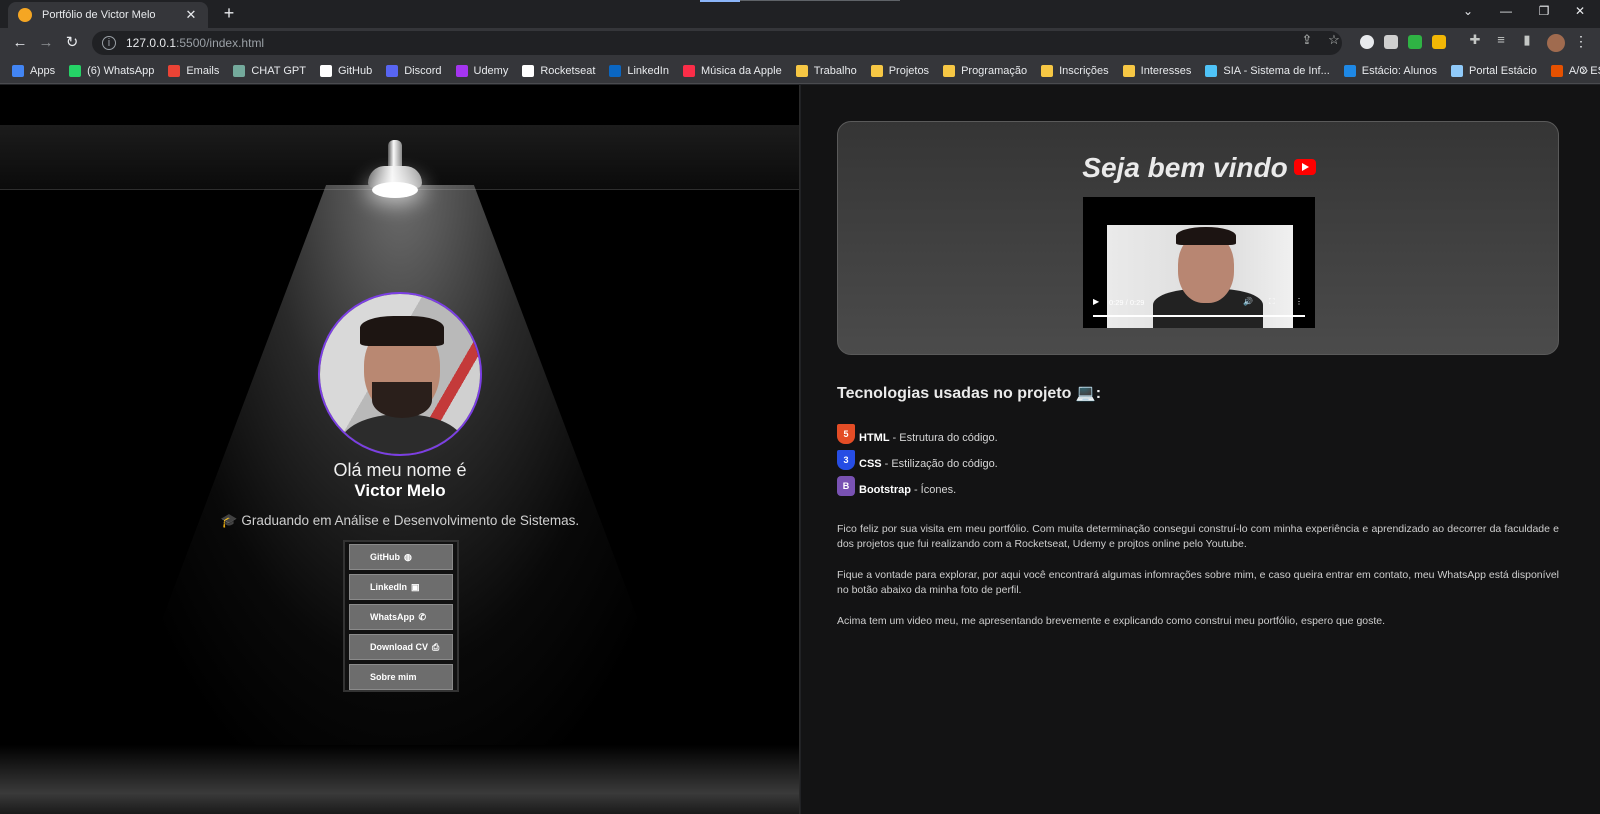  I want to click on video-more-icon: ⋮, so click(1299, 301).